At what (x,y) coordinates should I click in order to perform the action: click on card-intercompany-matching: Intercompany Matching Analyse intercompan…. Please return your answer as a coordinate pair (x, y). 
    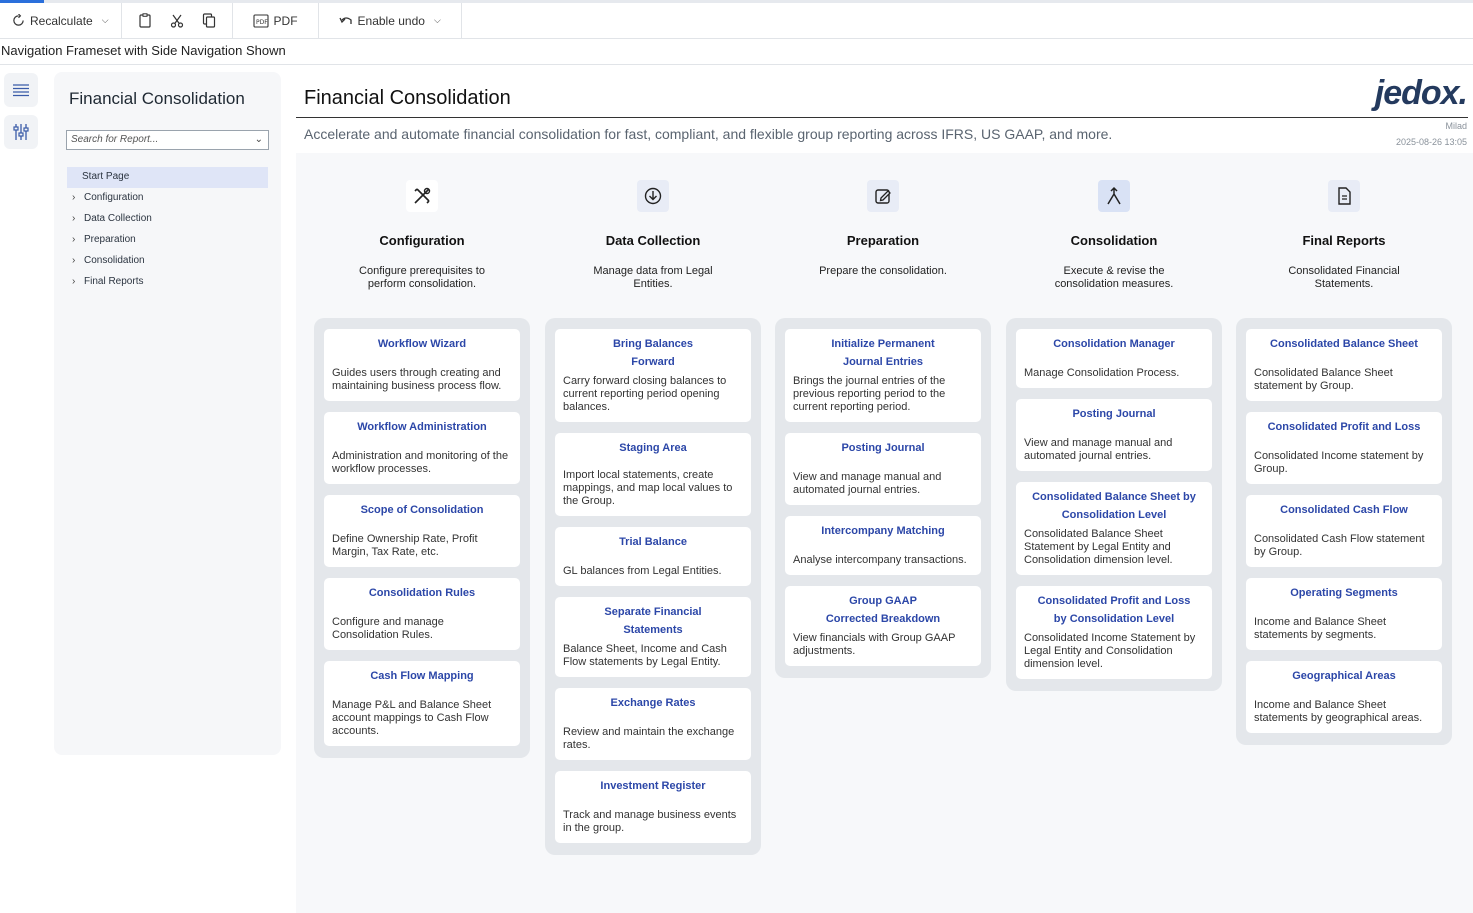
    Looking at the image, I should click on (883, 545).